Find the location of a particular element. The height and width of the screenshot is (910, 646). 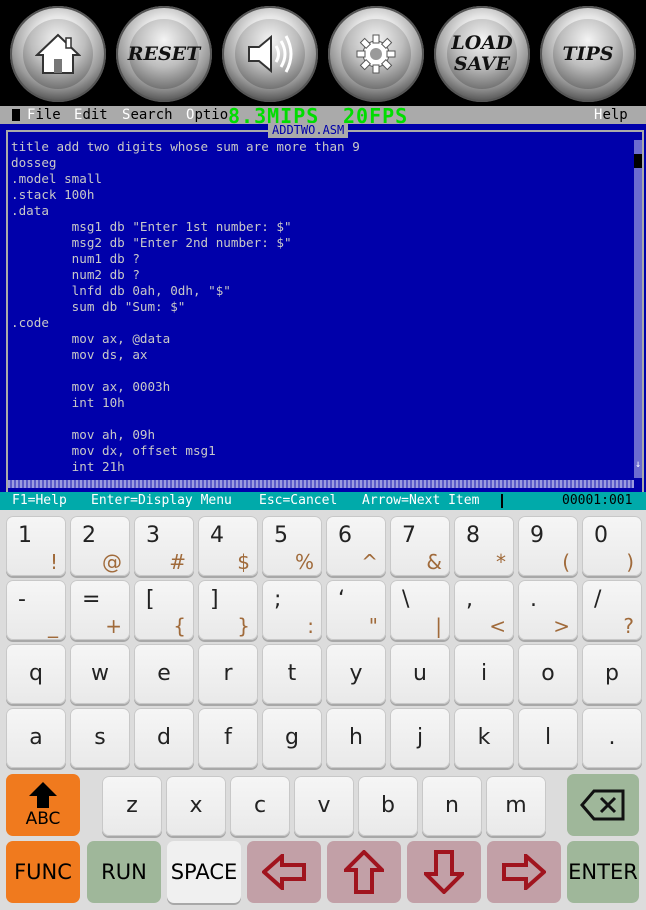

key-symbol: - _ is located at coordinates (36, 610).